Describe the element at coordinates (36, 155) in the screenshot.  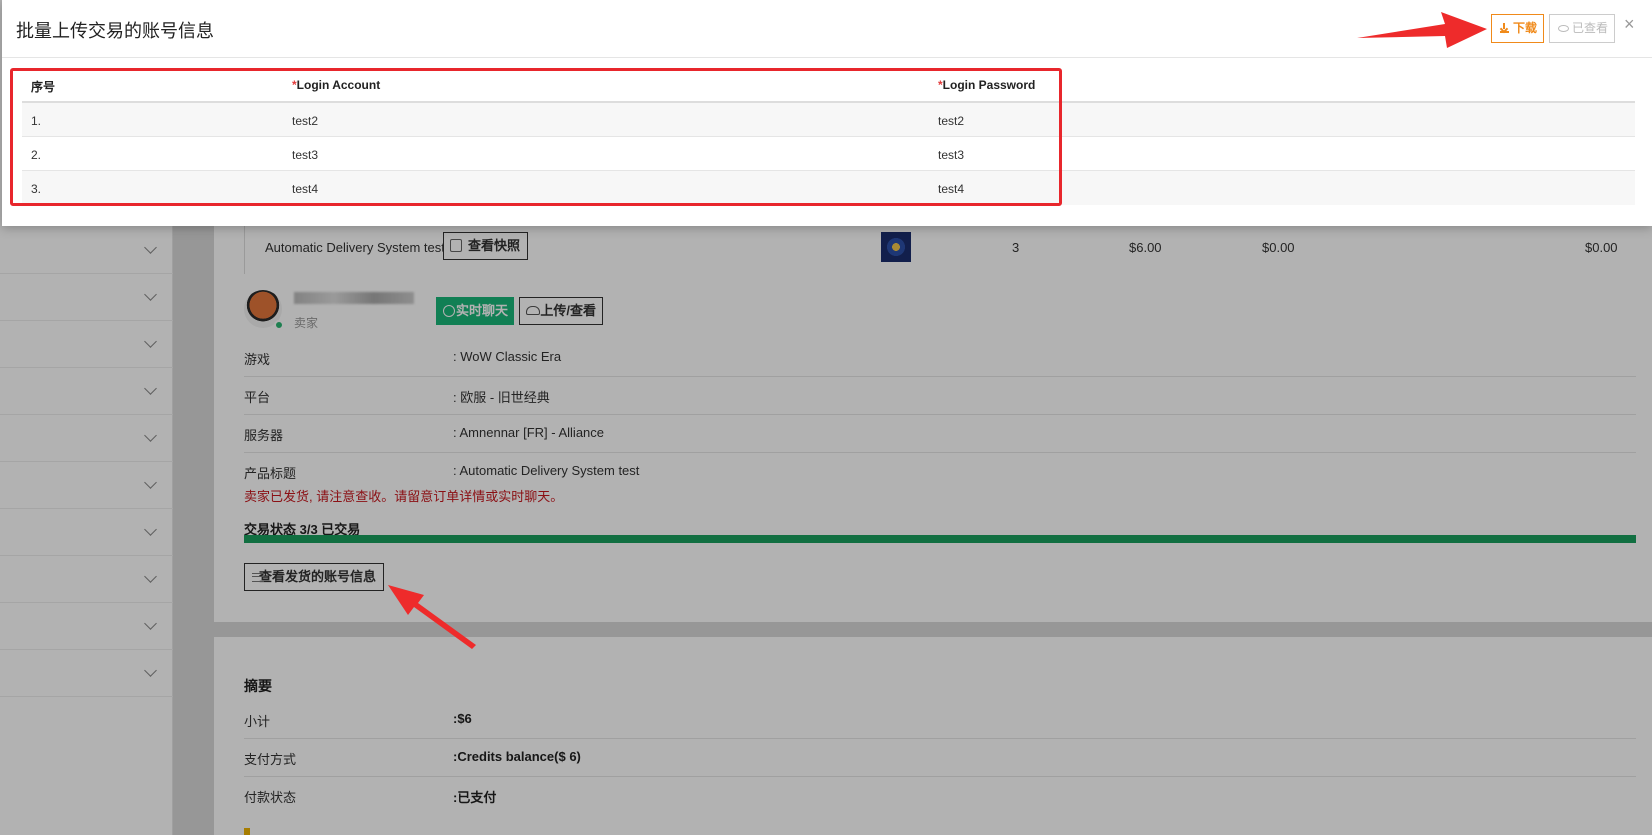
I see `row-index: 2.` at that location.